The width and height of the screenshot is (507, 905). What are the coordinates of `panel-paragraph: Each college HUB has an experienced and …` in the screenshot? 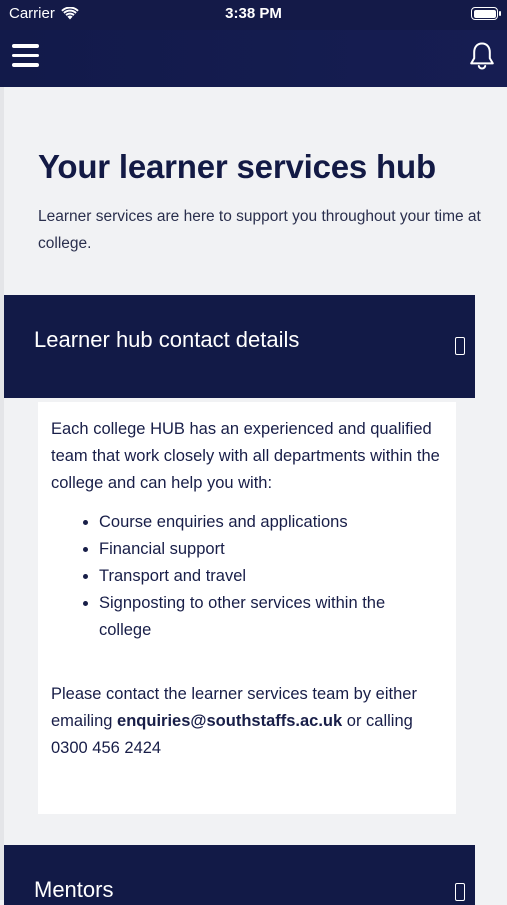 It's located at (245, 456).